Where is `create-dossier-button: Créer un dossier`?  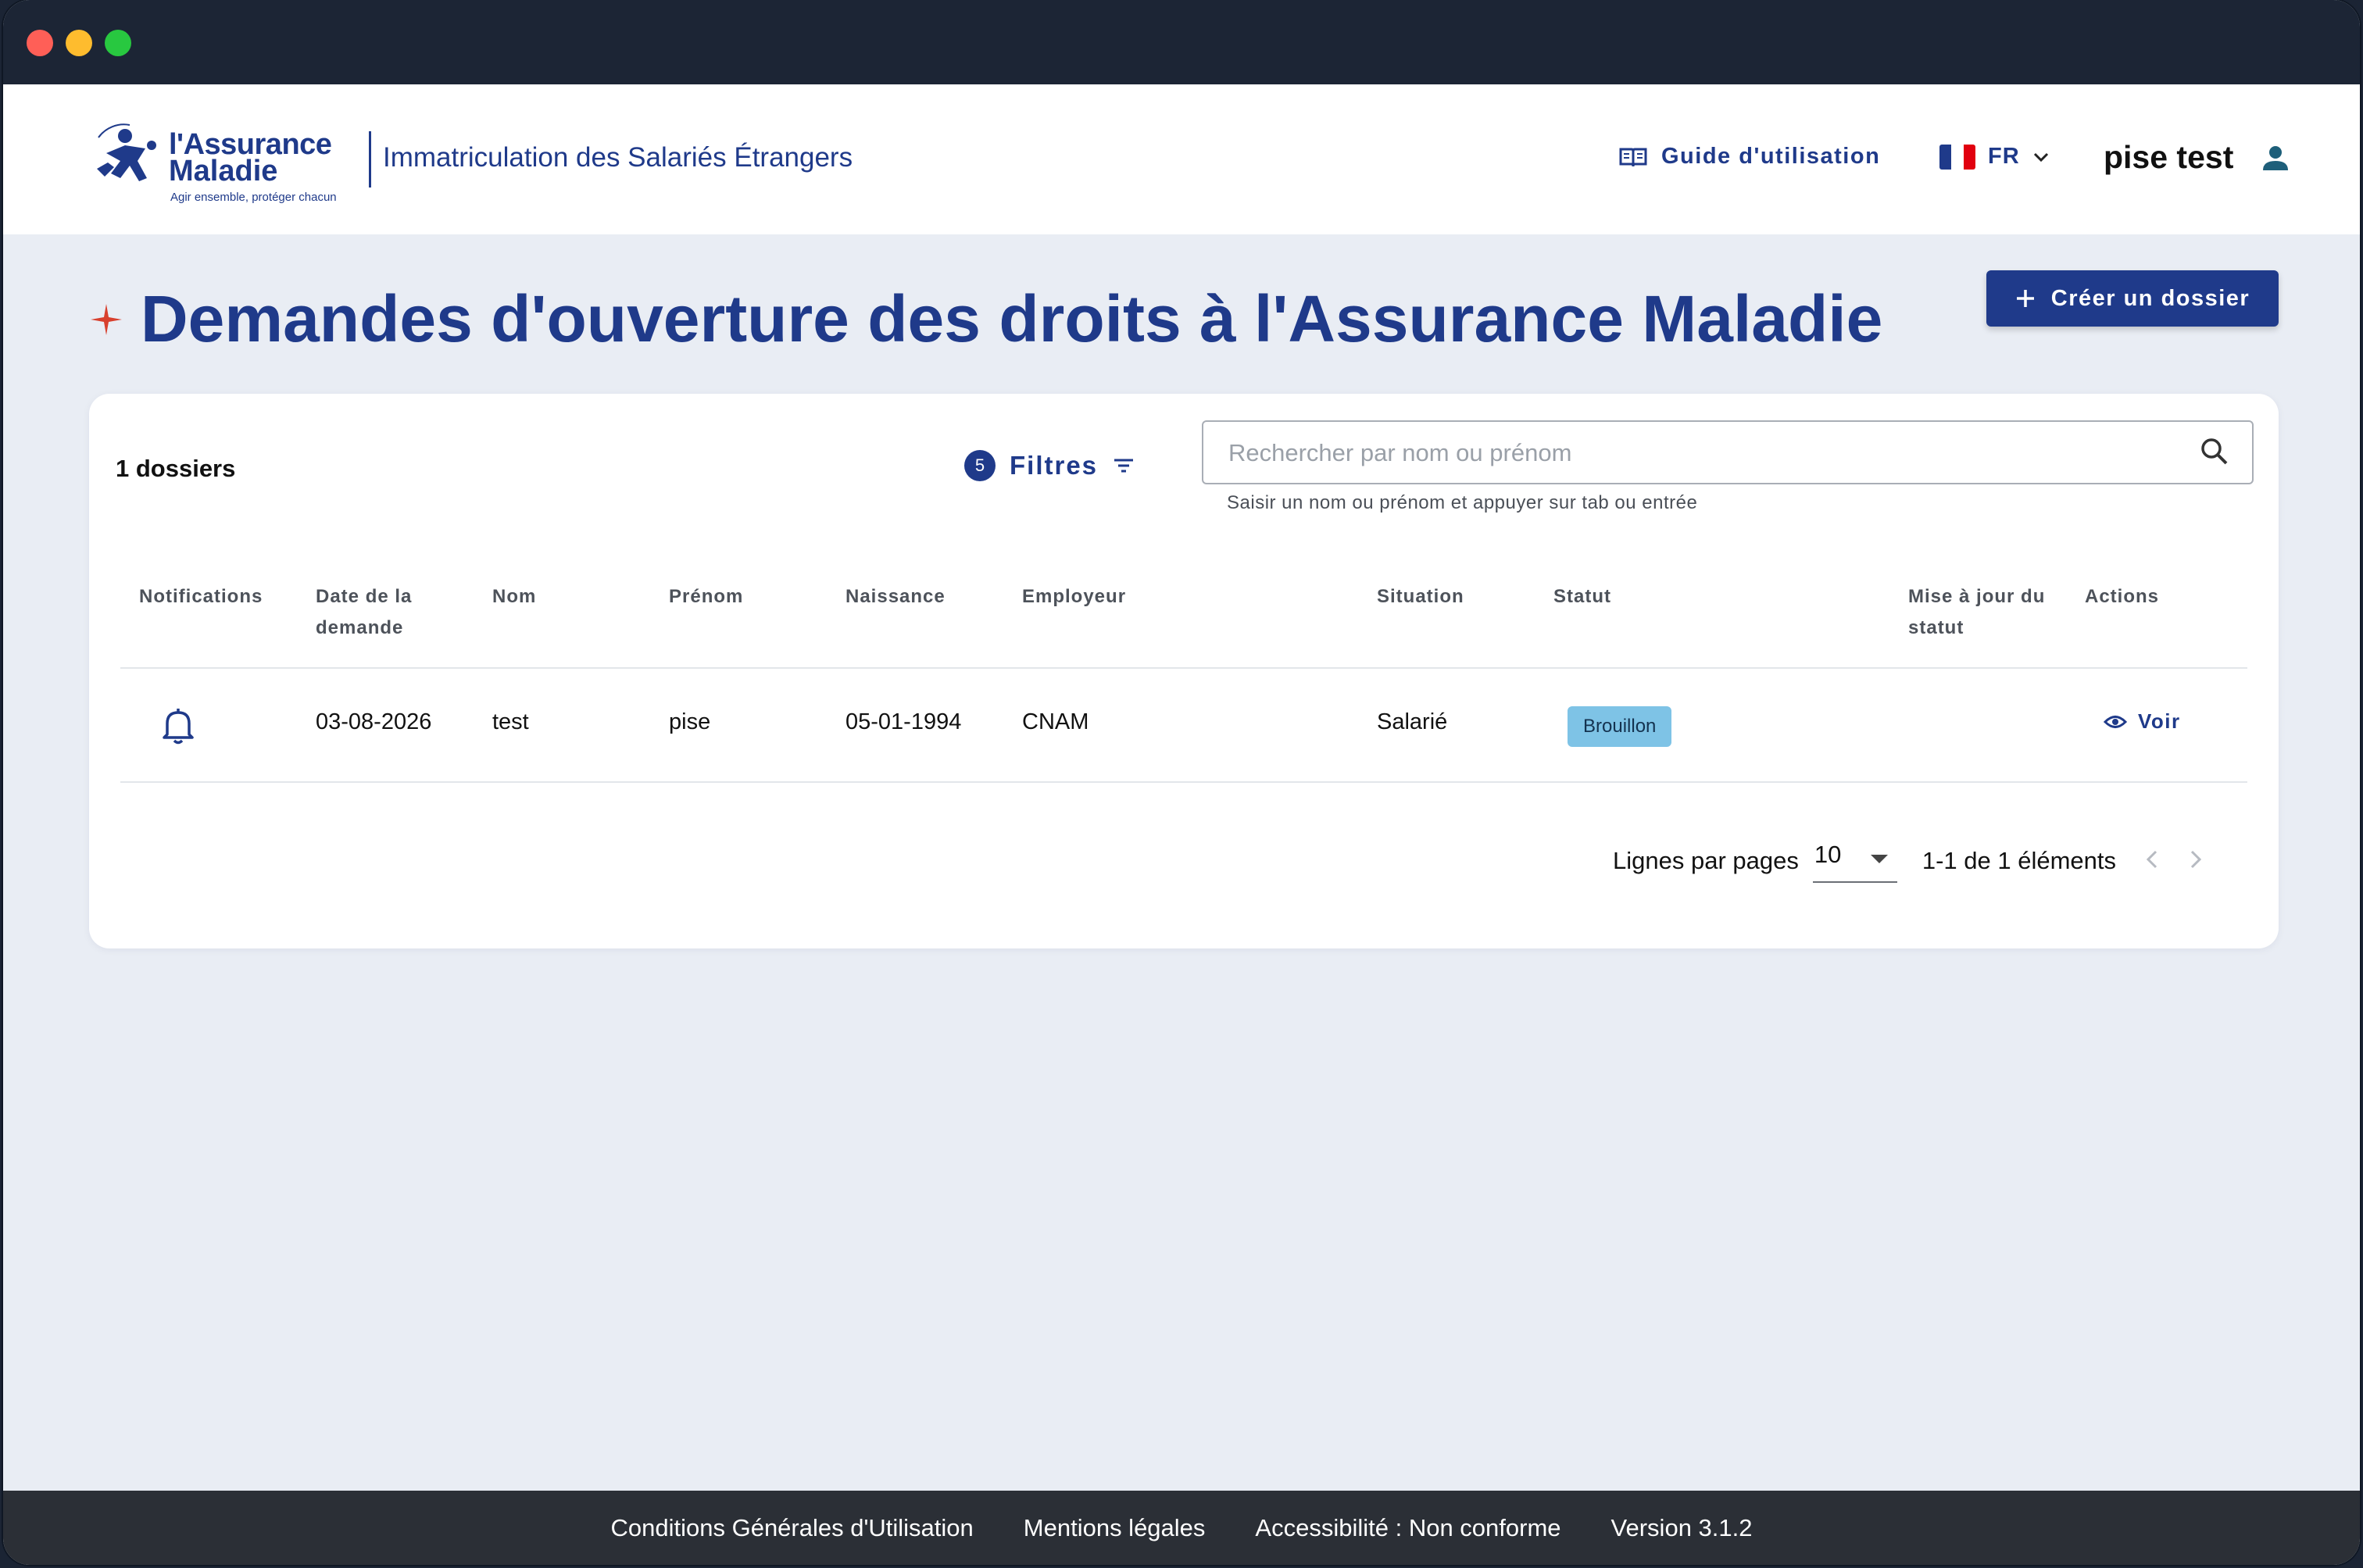 create-dossier-button: Créer un dossier is located at coordinates (2132, 298).